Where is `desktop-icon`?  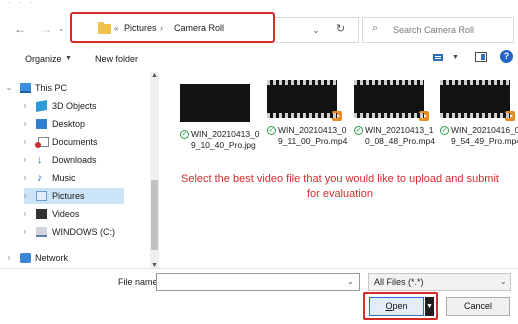
desktop-icon is located at coordinates (41, 124).